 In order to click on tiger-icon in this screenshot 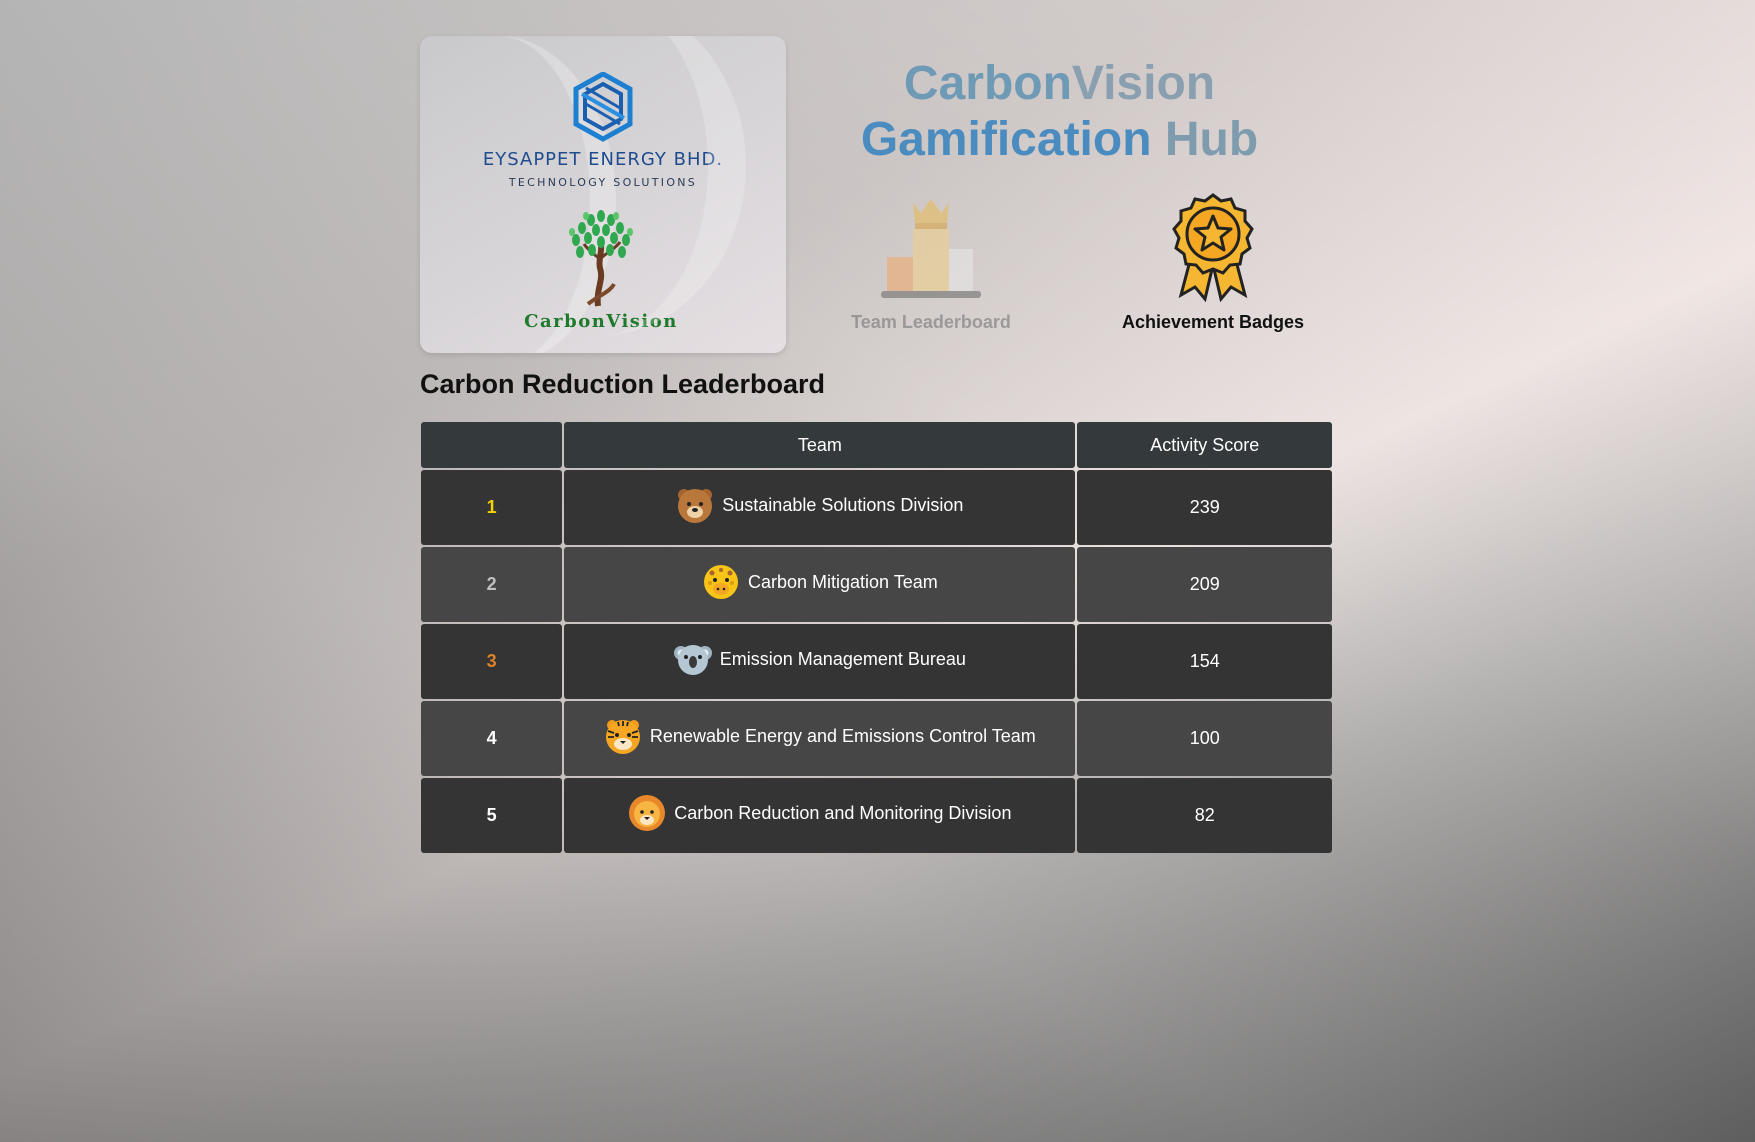, I will do `click(622, 737)`.